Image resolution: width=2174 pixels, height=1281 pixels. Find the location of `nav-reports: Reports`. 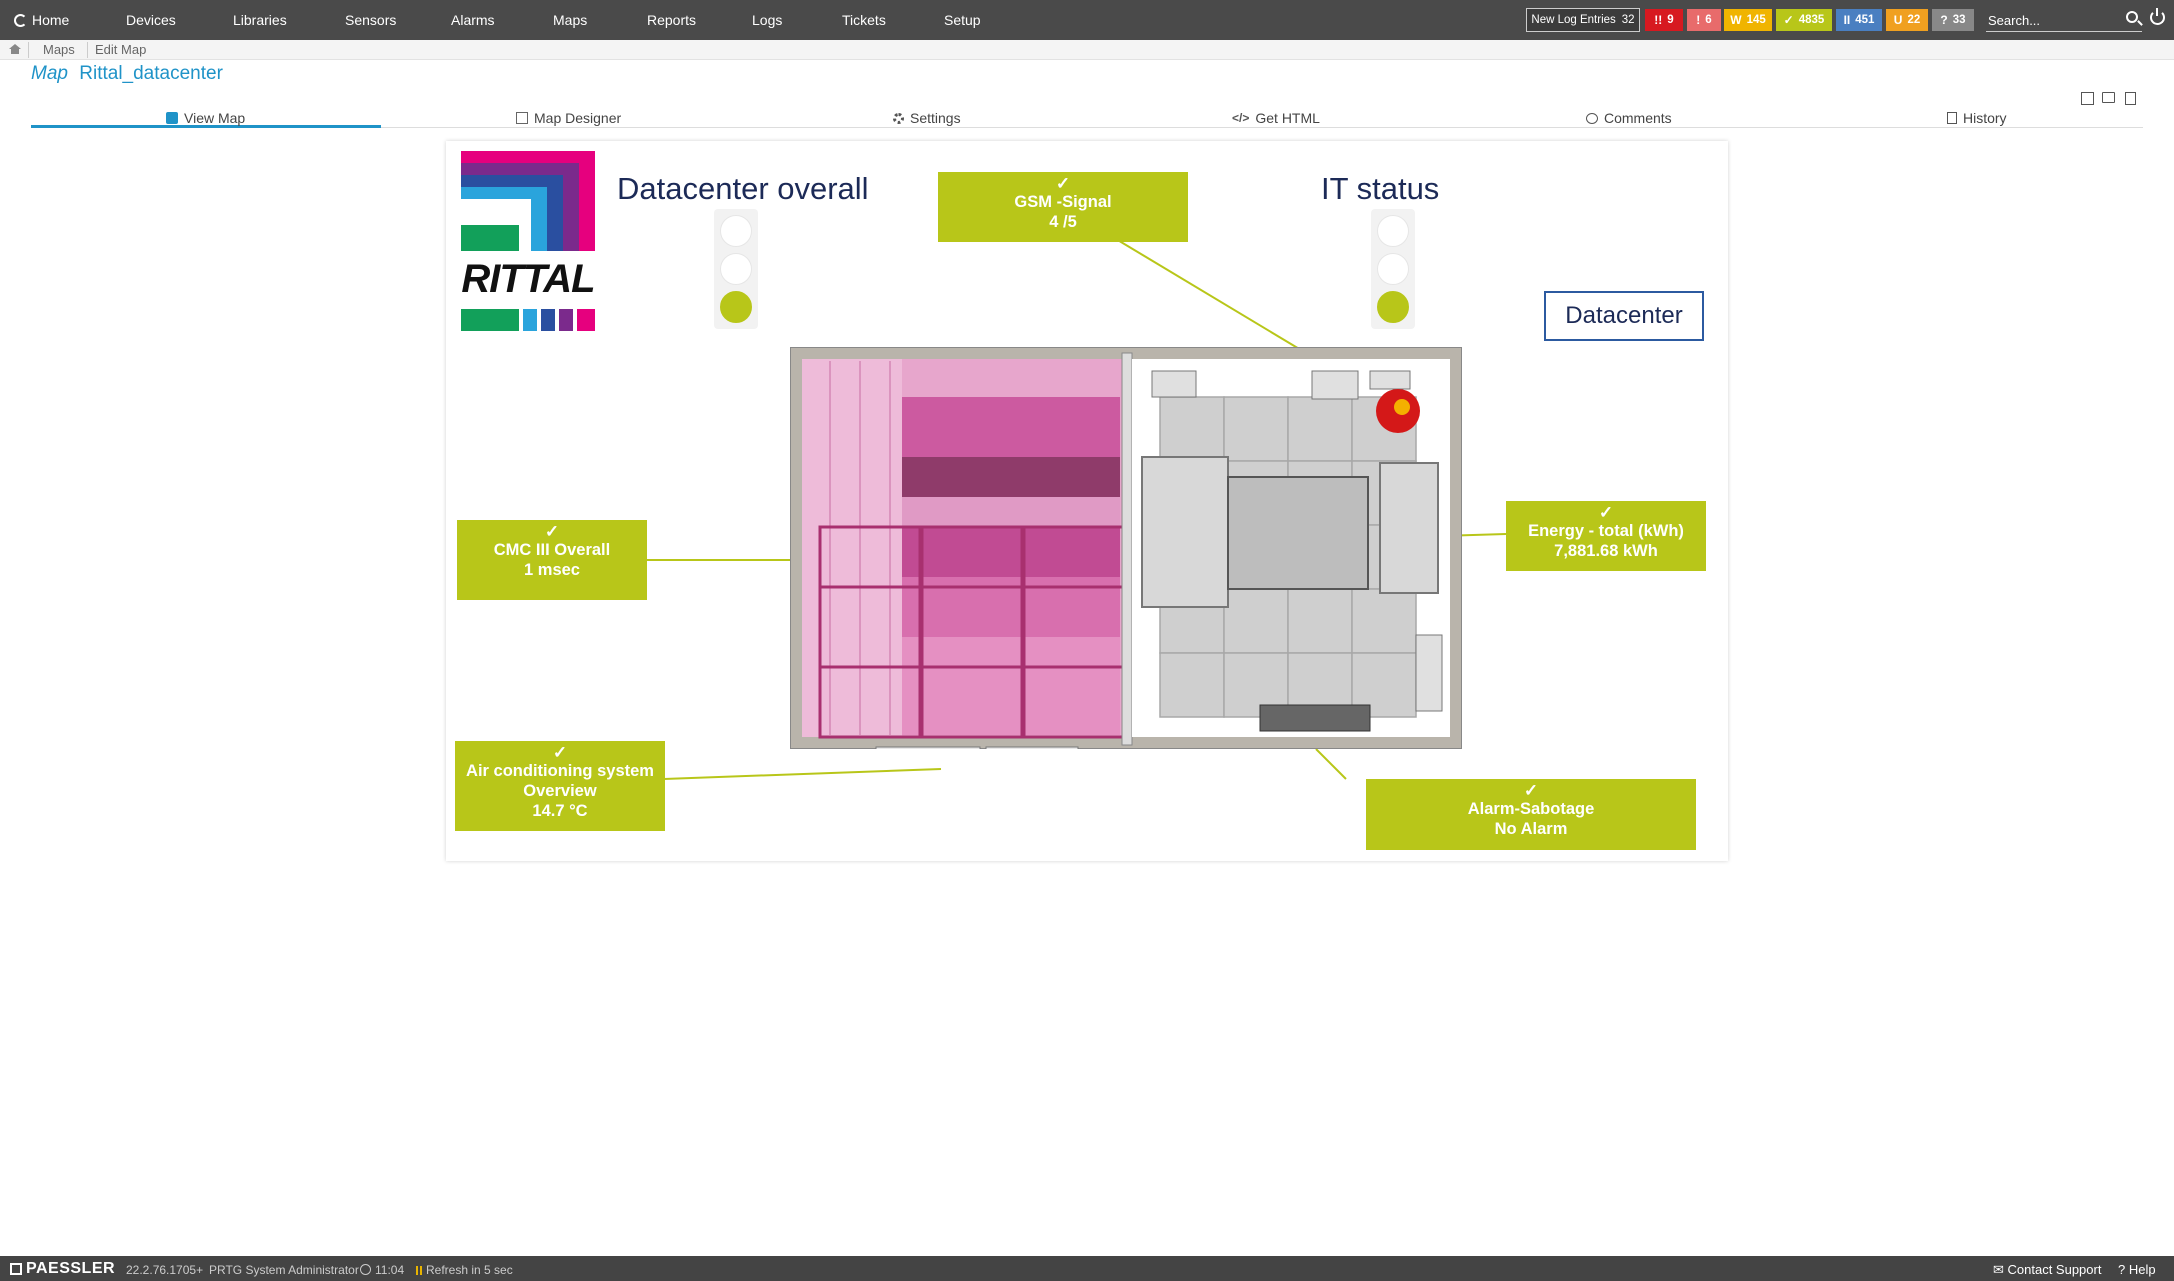

nav-reports: Reports is located at coordinates (671, 20).